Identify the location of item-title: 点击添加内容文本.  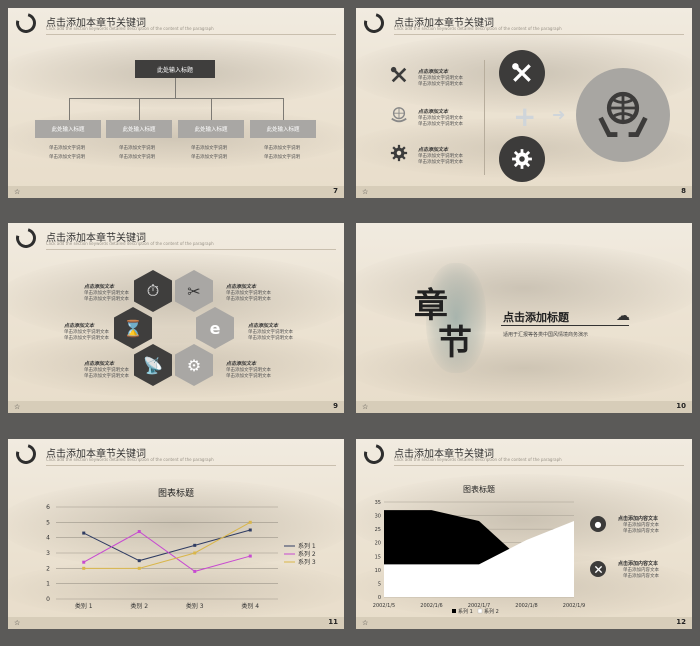
(638, 564).